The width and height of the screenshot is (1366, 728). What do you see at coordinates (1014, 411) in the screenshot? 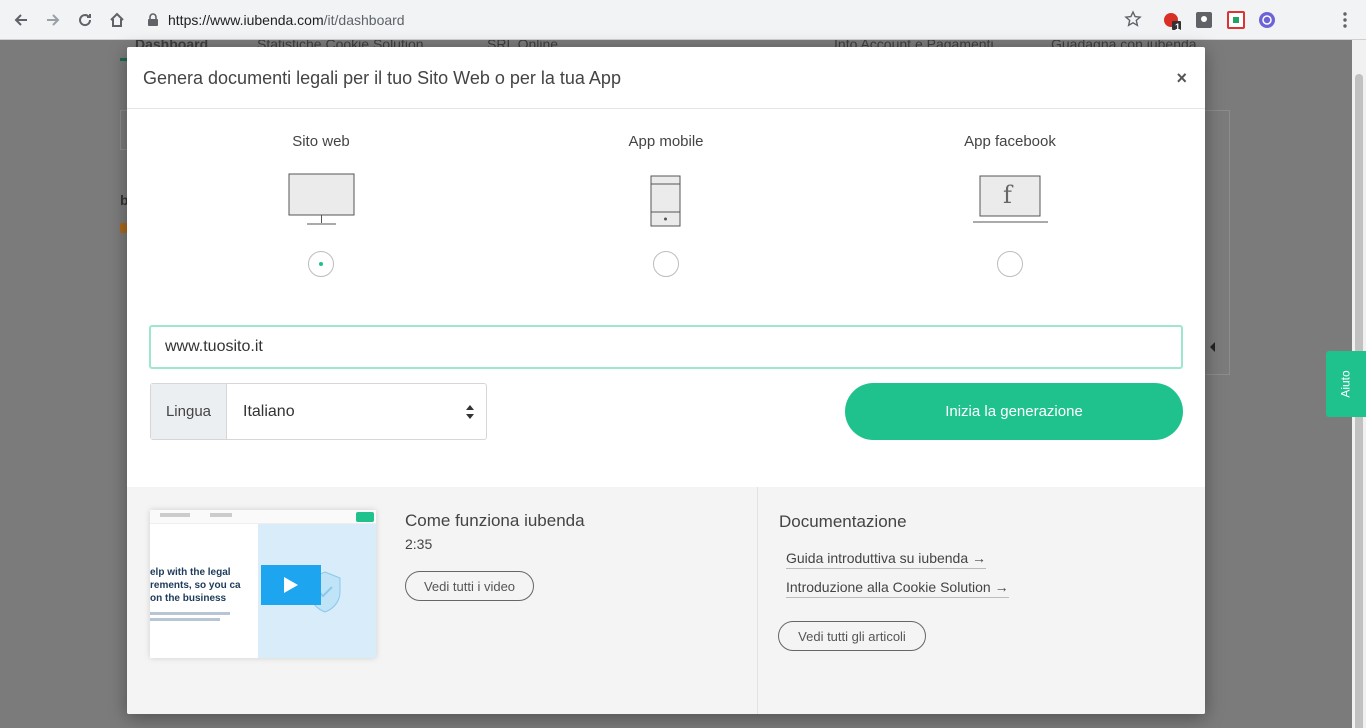
I see `start-generation-button: Inizia la generazione` at bounding box center [1014, 411].